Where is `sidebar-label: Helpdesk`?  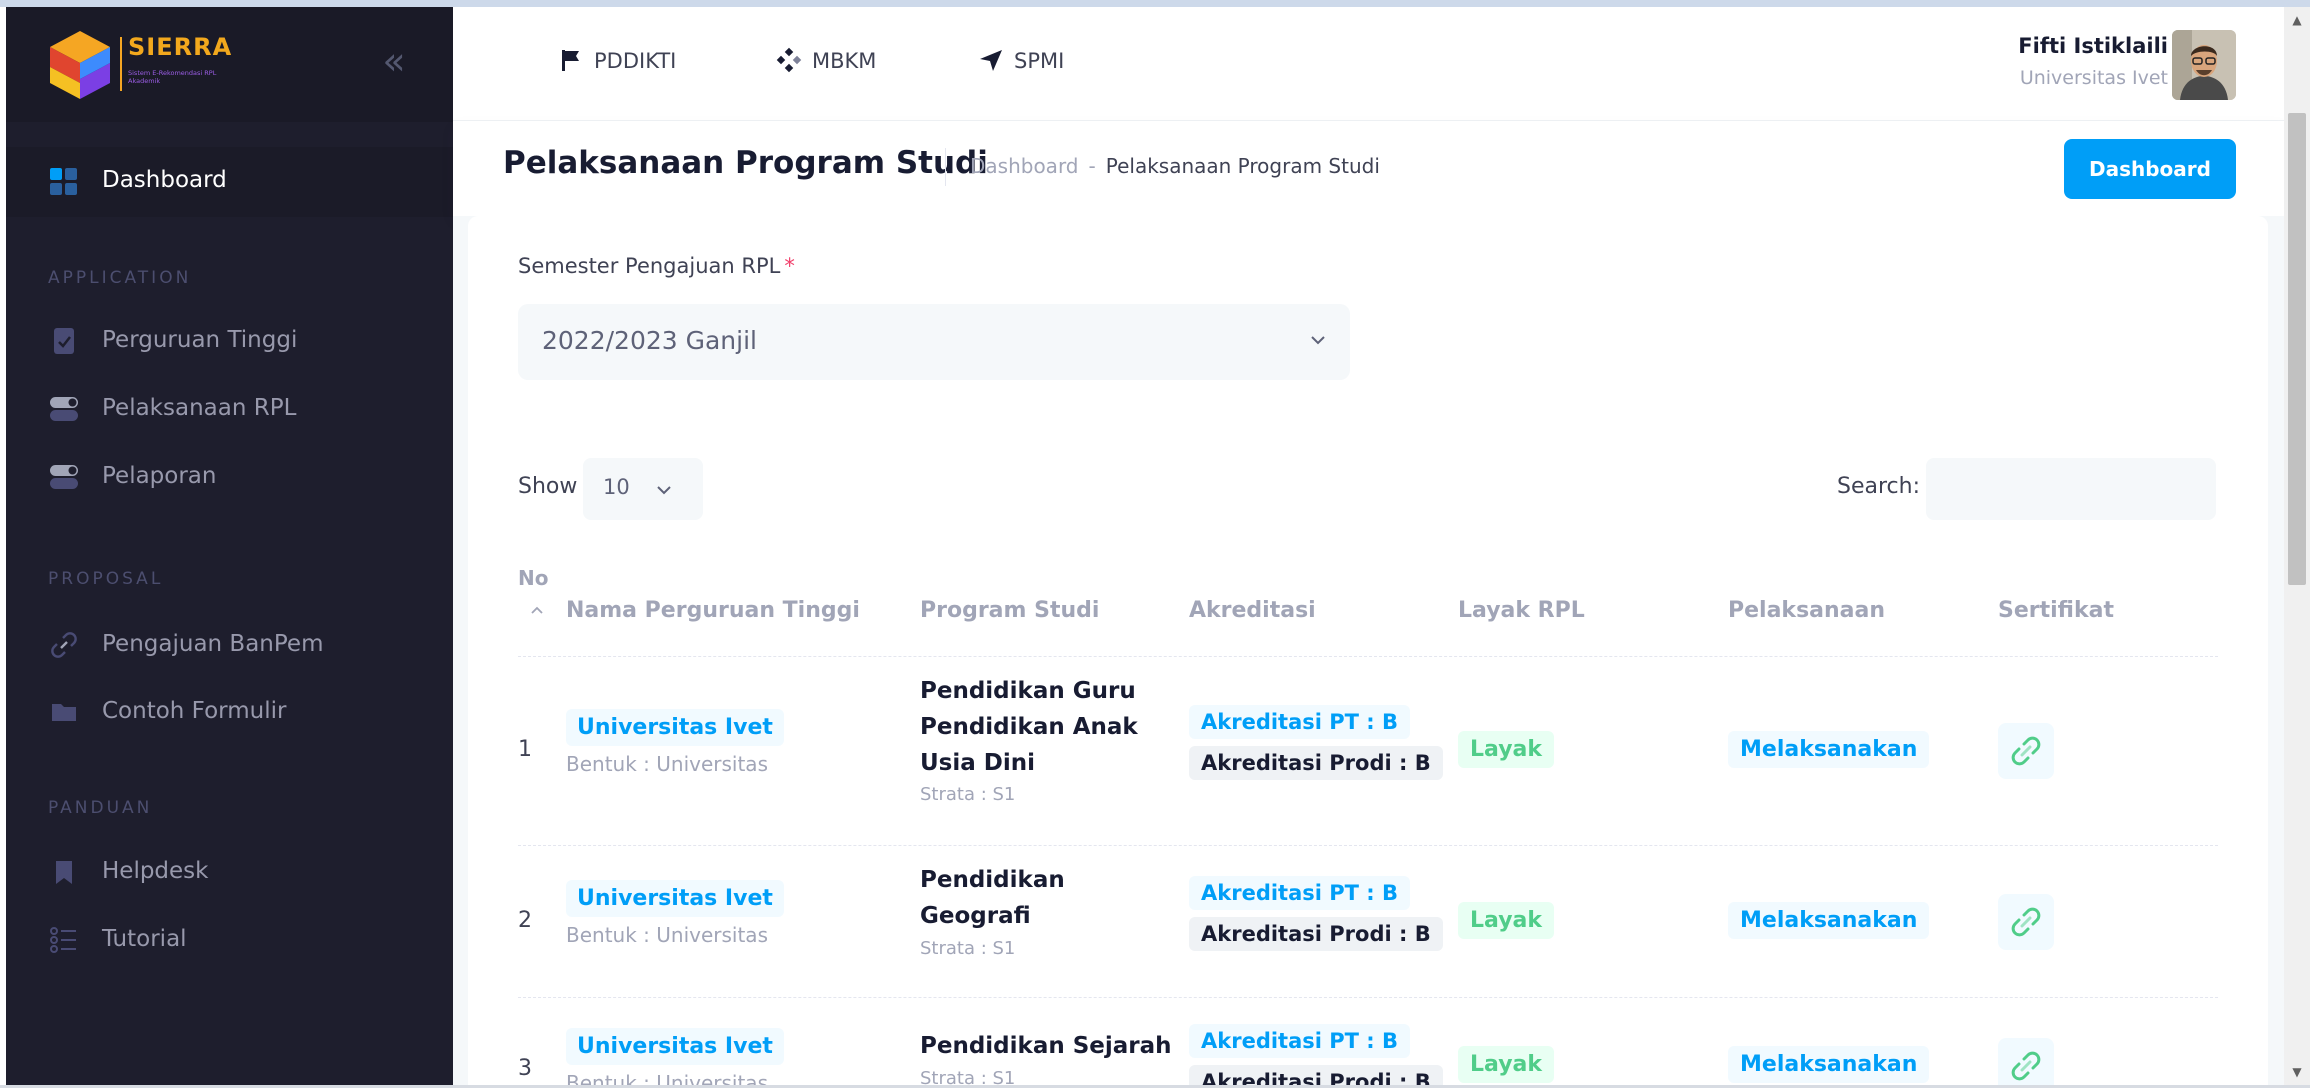
sidebar-label: Helpdesk is located at coordinates (155, 871).